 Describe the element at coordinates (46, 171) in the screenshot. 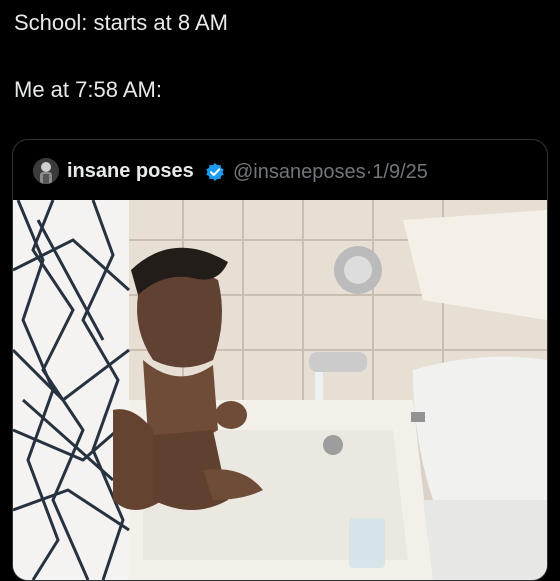

I see `avatar` at that location.